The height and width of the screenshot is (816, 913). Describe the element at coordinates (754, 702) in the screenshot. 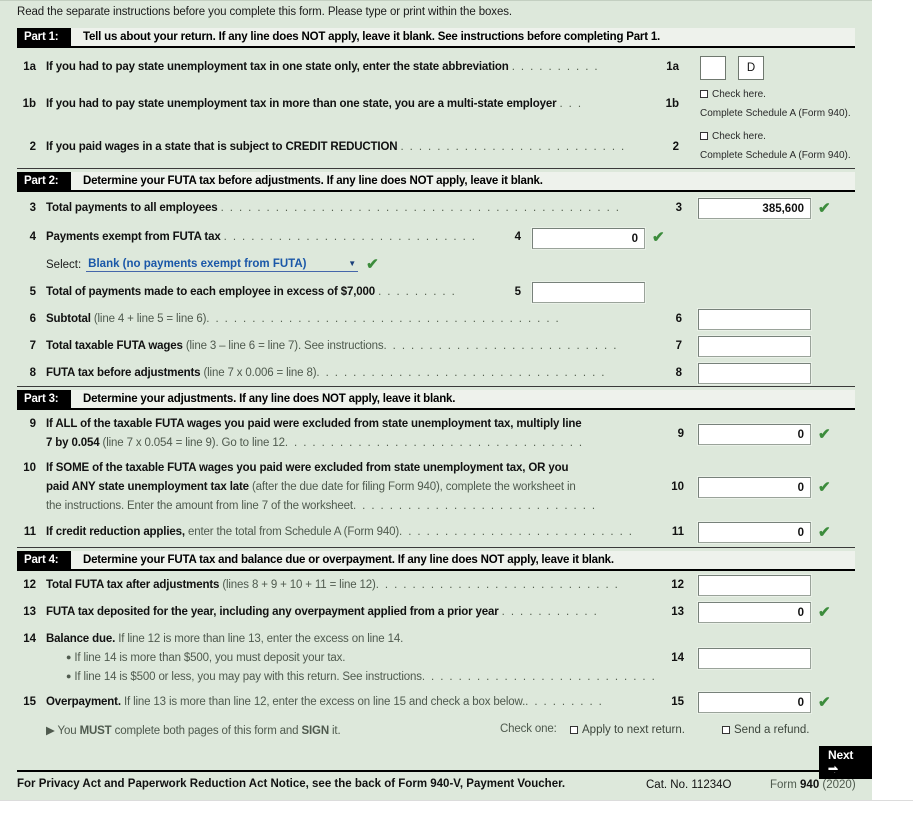

I see `line-15-input: 0` at that location.